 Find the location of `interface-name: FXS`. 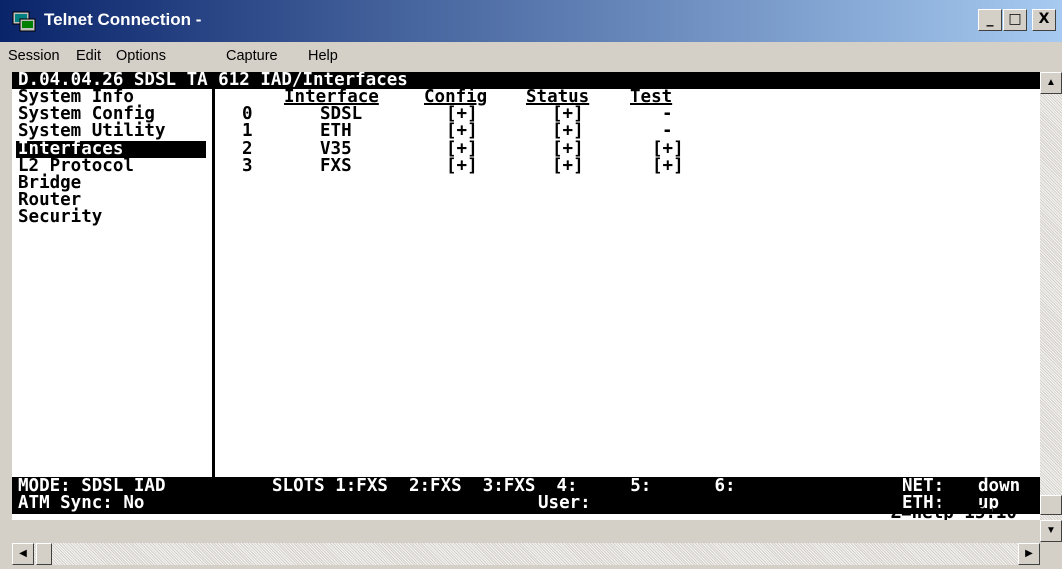

interface-name: FXS is located at coordinates (336, 166).